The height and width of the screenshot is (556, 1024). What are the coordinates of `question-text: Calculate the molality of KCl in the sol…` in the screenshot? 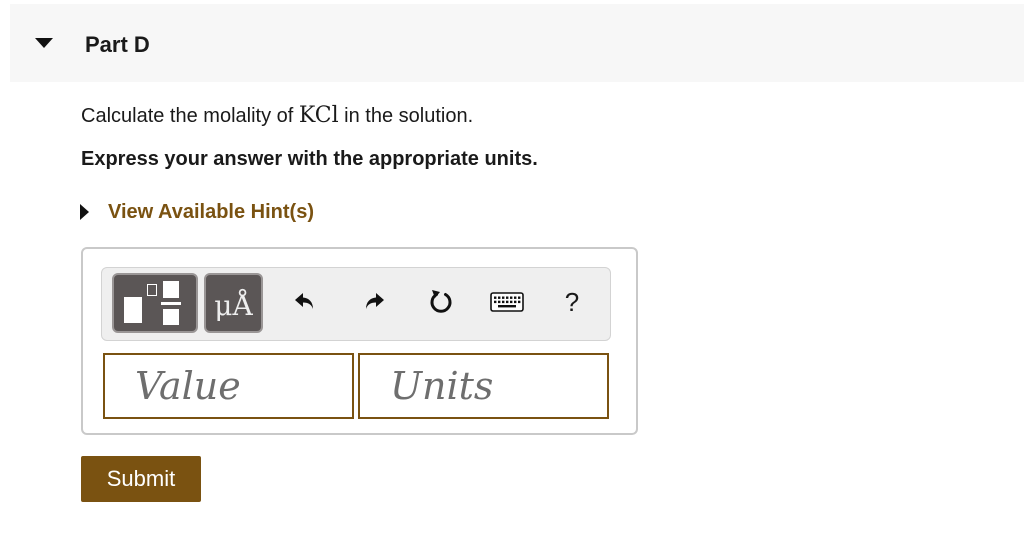 It's located at (277, 115).